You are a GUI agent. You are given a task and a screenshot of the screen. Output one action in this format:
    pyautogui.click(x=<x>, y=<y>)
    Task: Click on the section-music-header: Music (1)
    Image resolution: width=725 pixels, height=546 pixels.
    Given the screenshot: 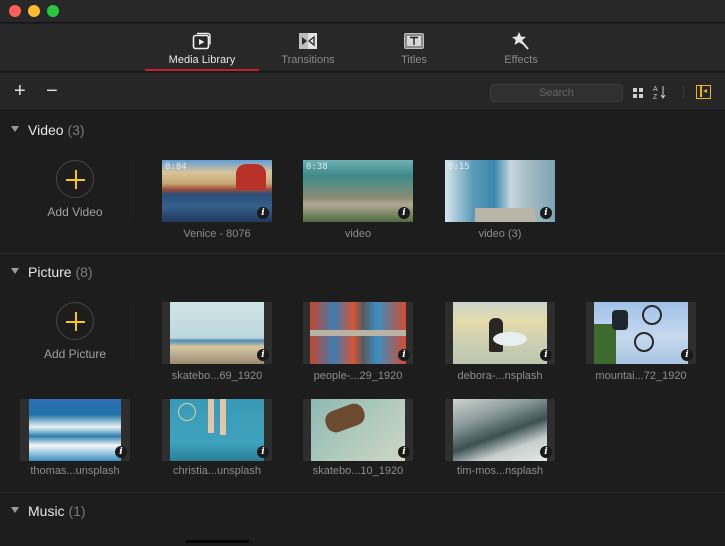 What is the action you would take?
    pyautogui.click(x=362, y=512)
    